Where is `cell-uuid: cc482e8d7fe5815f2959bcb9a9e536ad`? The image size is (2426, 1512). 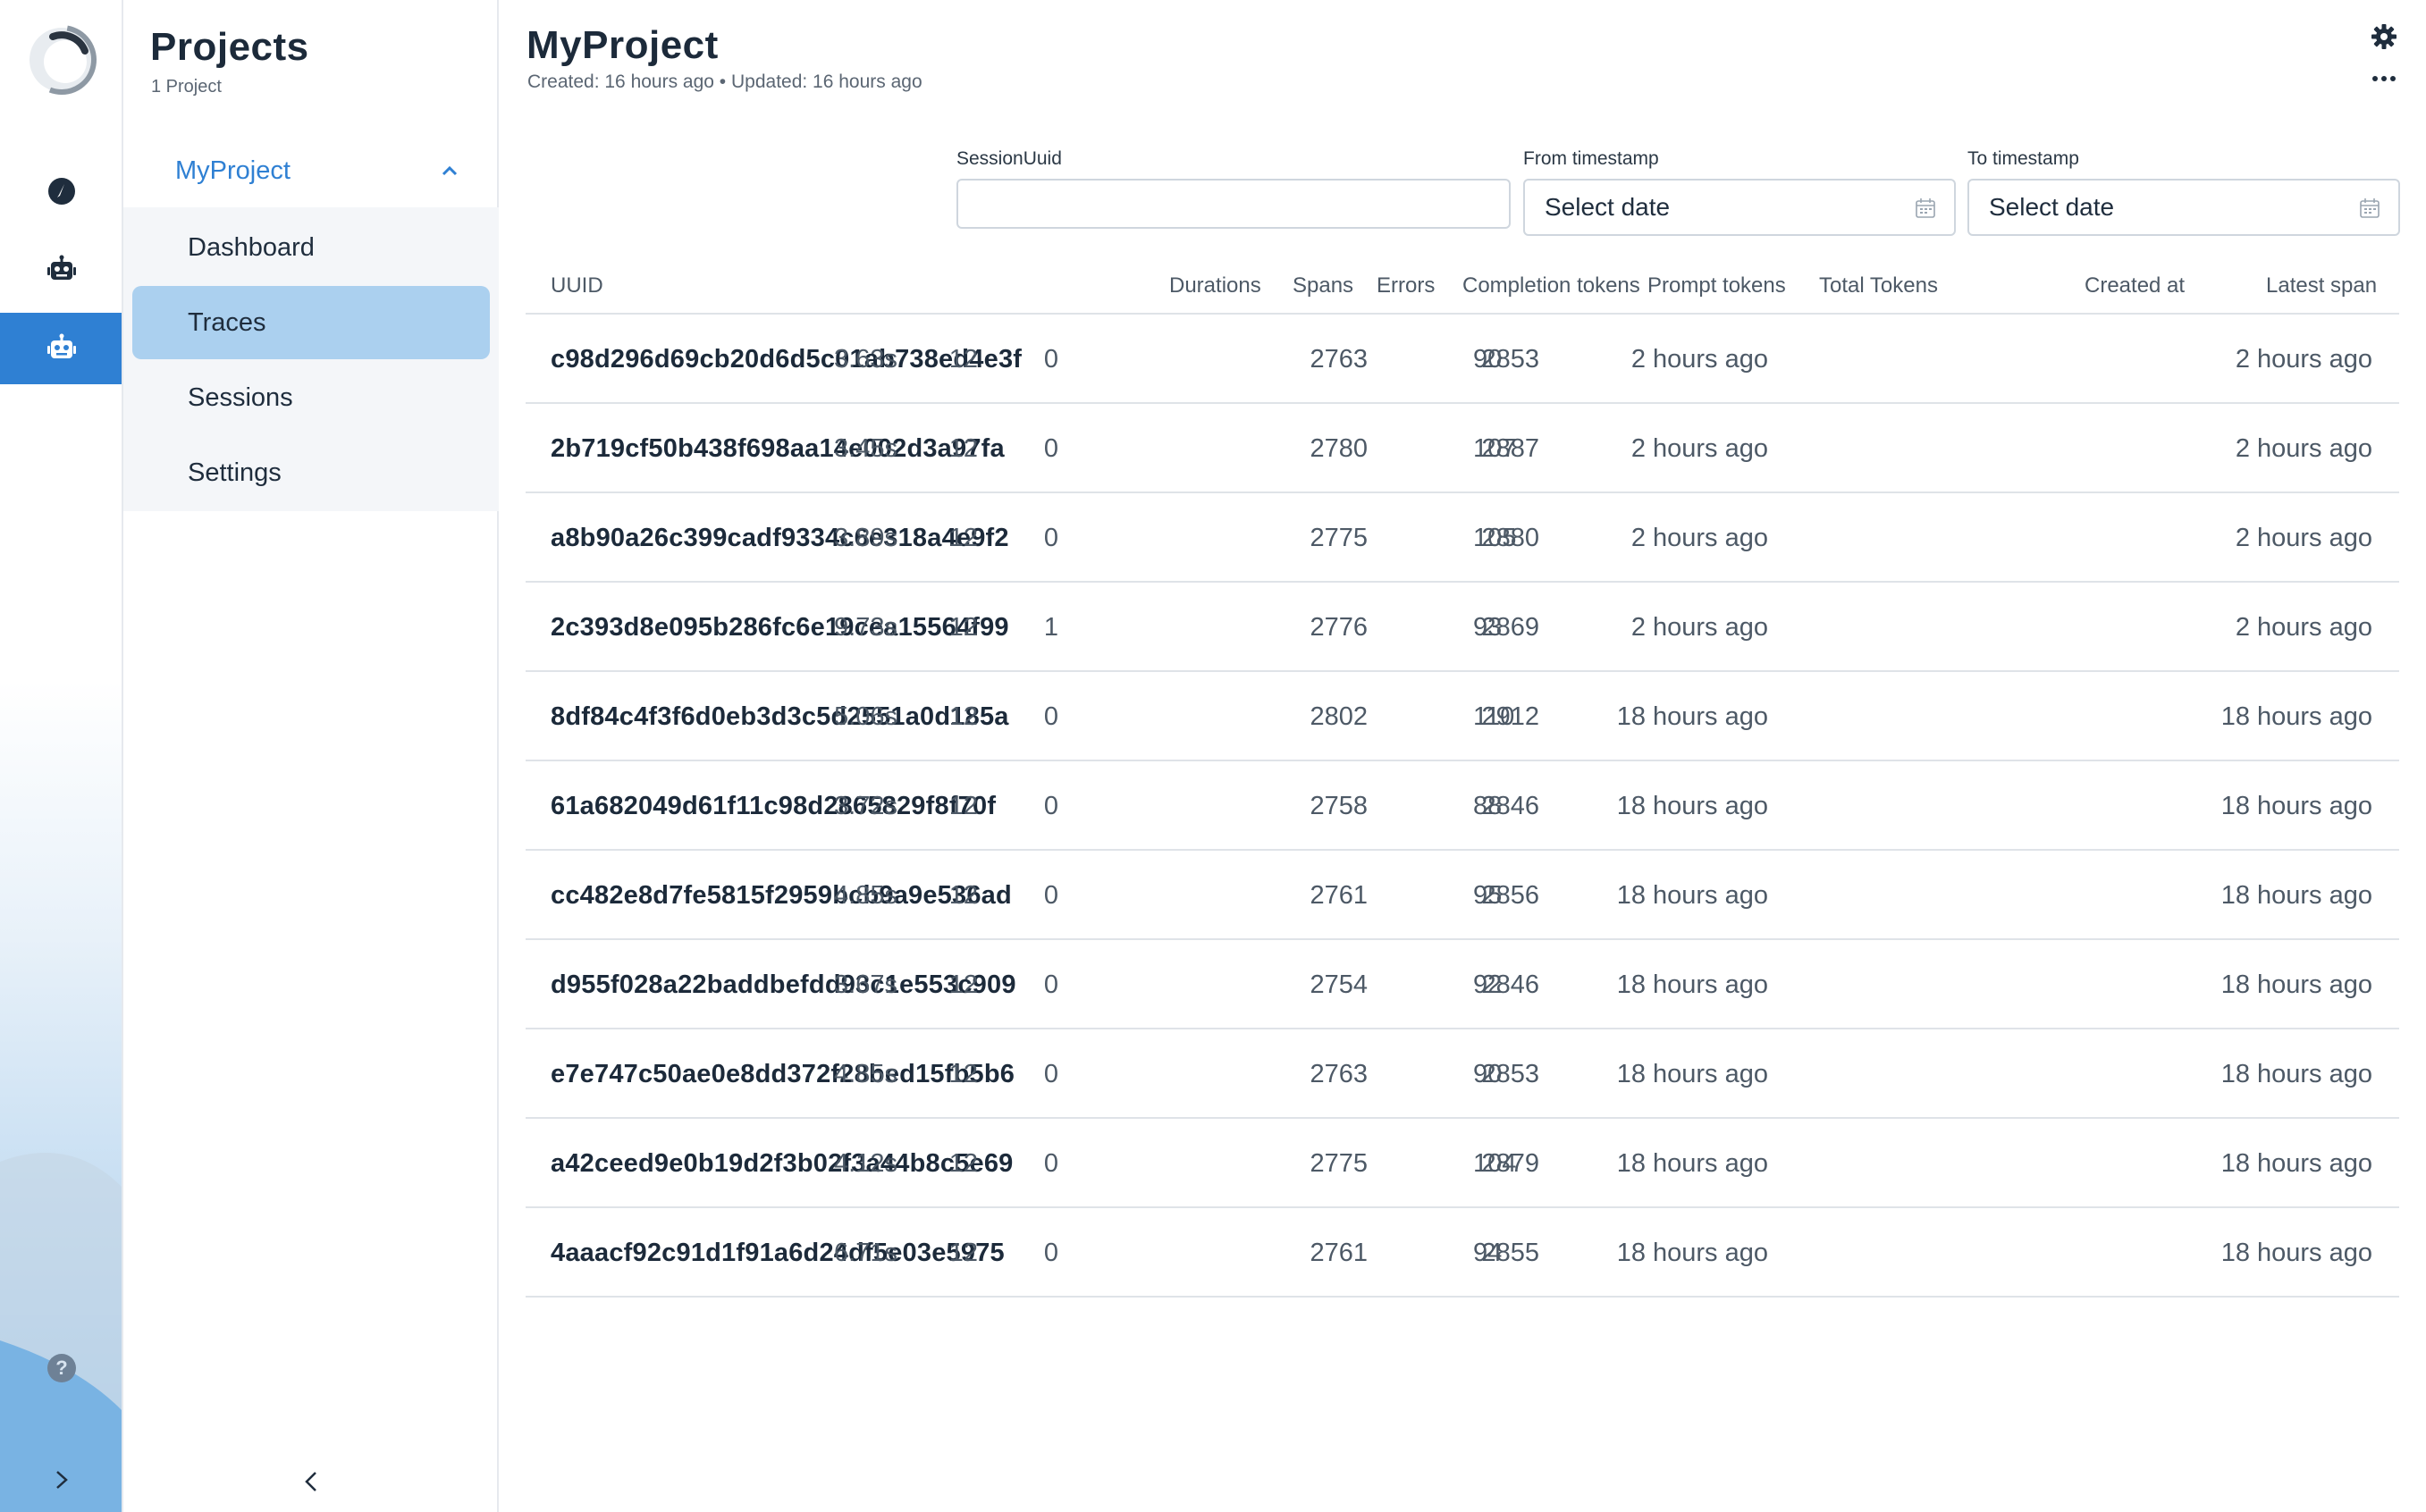 cell-uuid: cc482e8d7fe5815f2959bcb9a9e536ad is located at coordinates (782, 896).